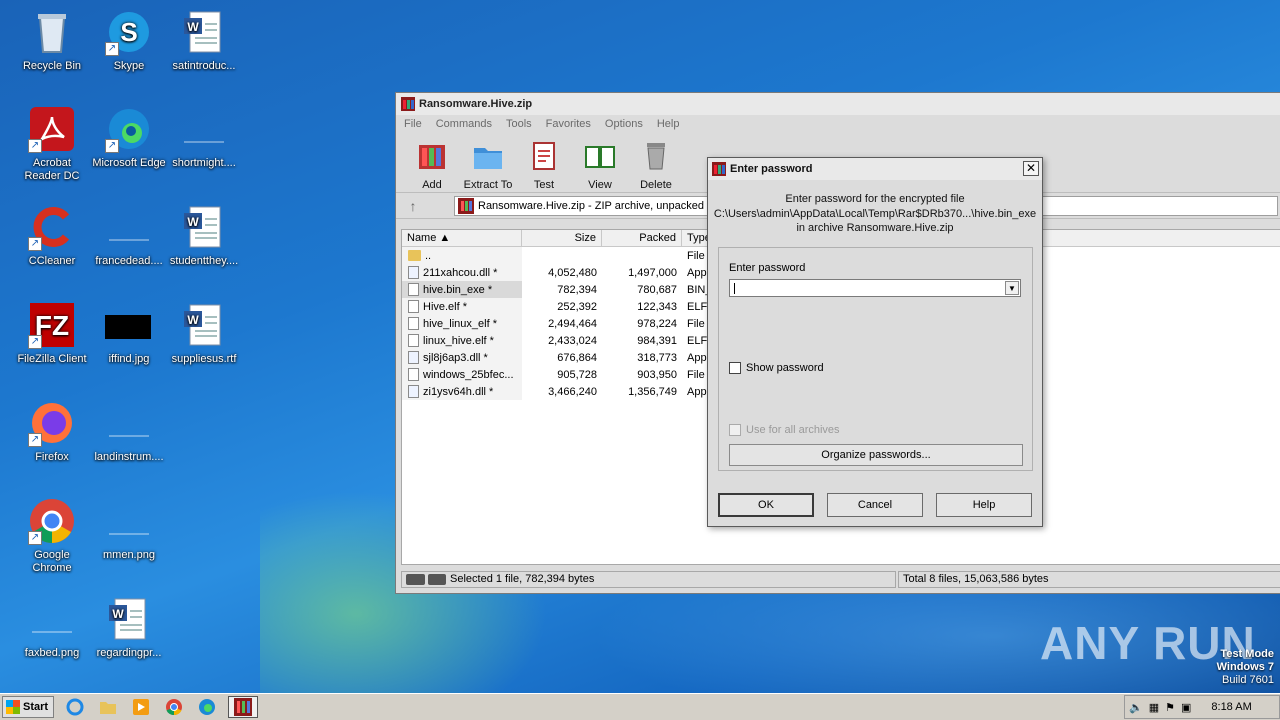 This screenshot has width=1280, height=720. Describe the element at coordinates (432, 157) in the screenshot. I see `add-archive-icon` at that location.